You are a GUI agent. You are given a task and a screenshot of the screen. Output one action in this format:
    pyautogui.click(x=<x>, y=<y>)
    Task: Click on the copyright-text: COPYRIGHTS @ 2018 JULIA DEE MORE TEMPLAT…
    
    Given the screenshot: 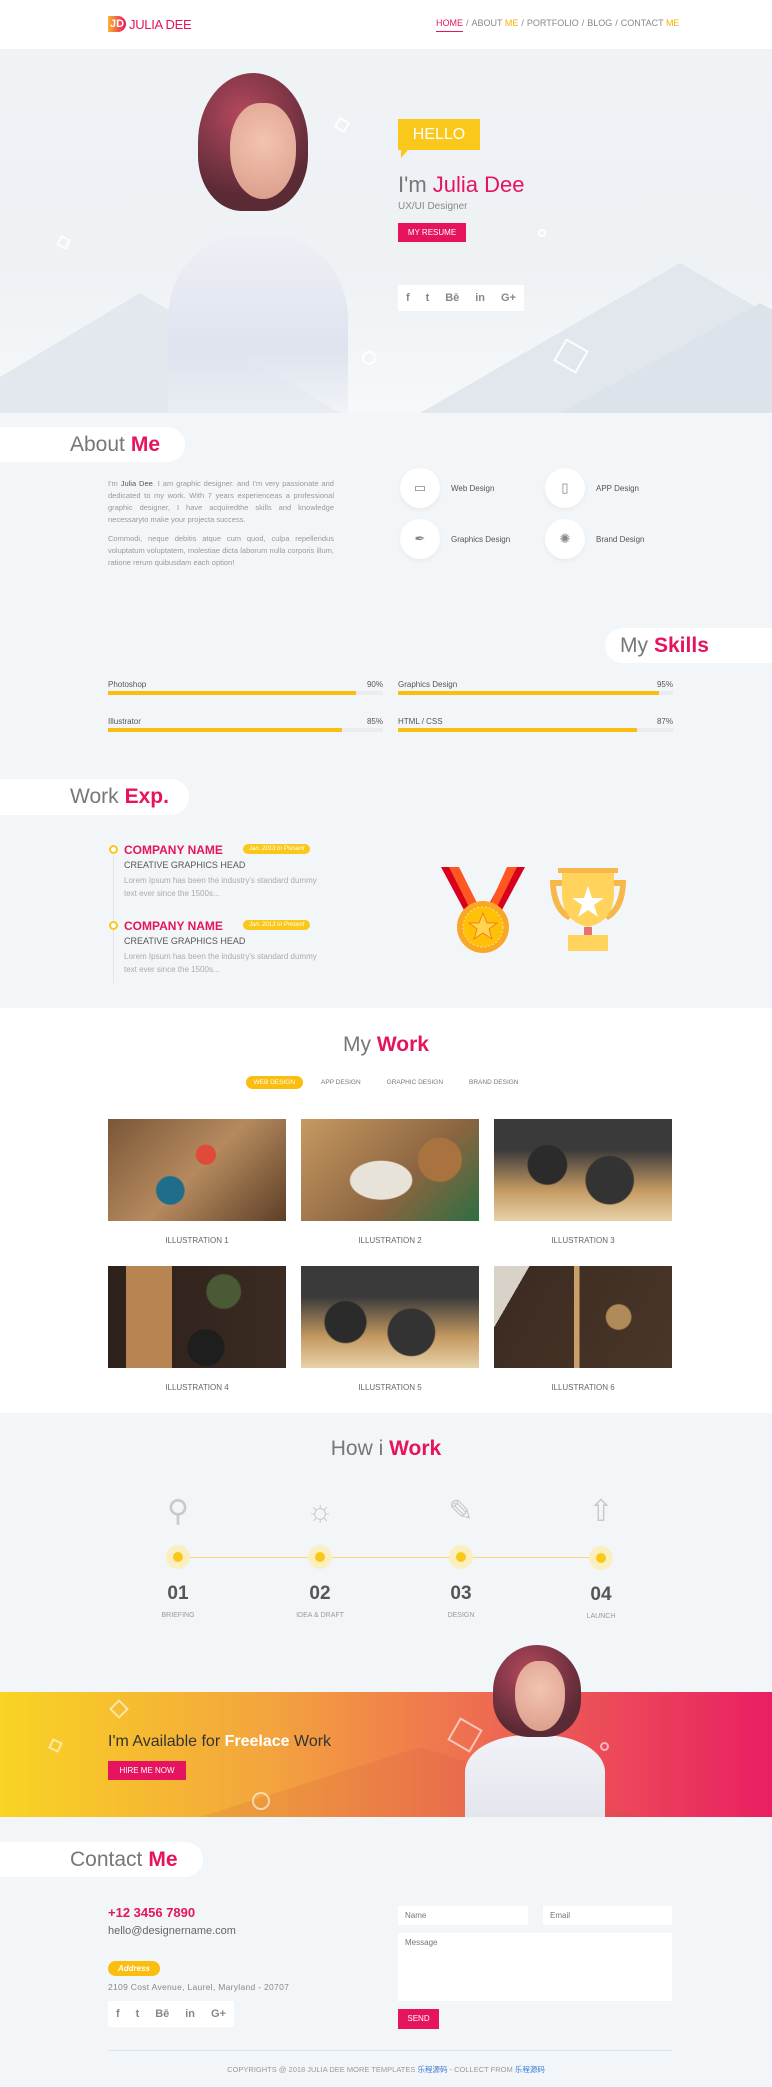 What is the action you would take?
    pyautogui.click(x=322, y=2069)
    